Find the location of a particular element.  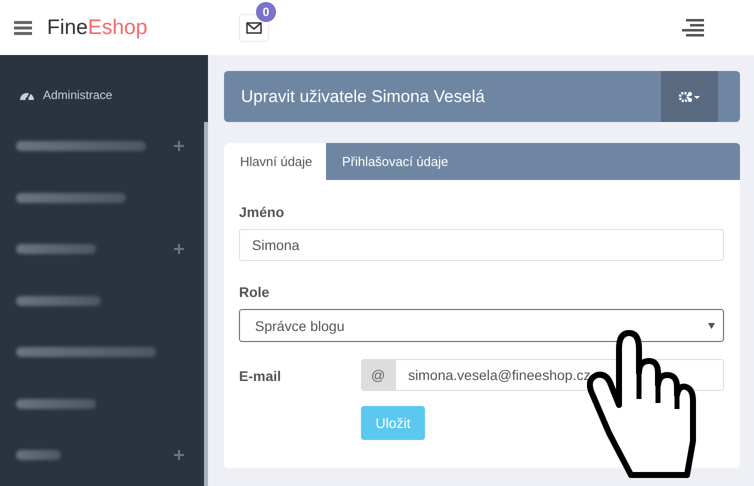

envelope-icon is located at coordinates (254, 28).